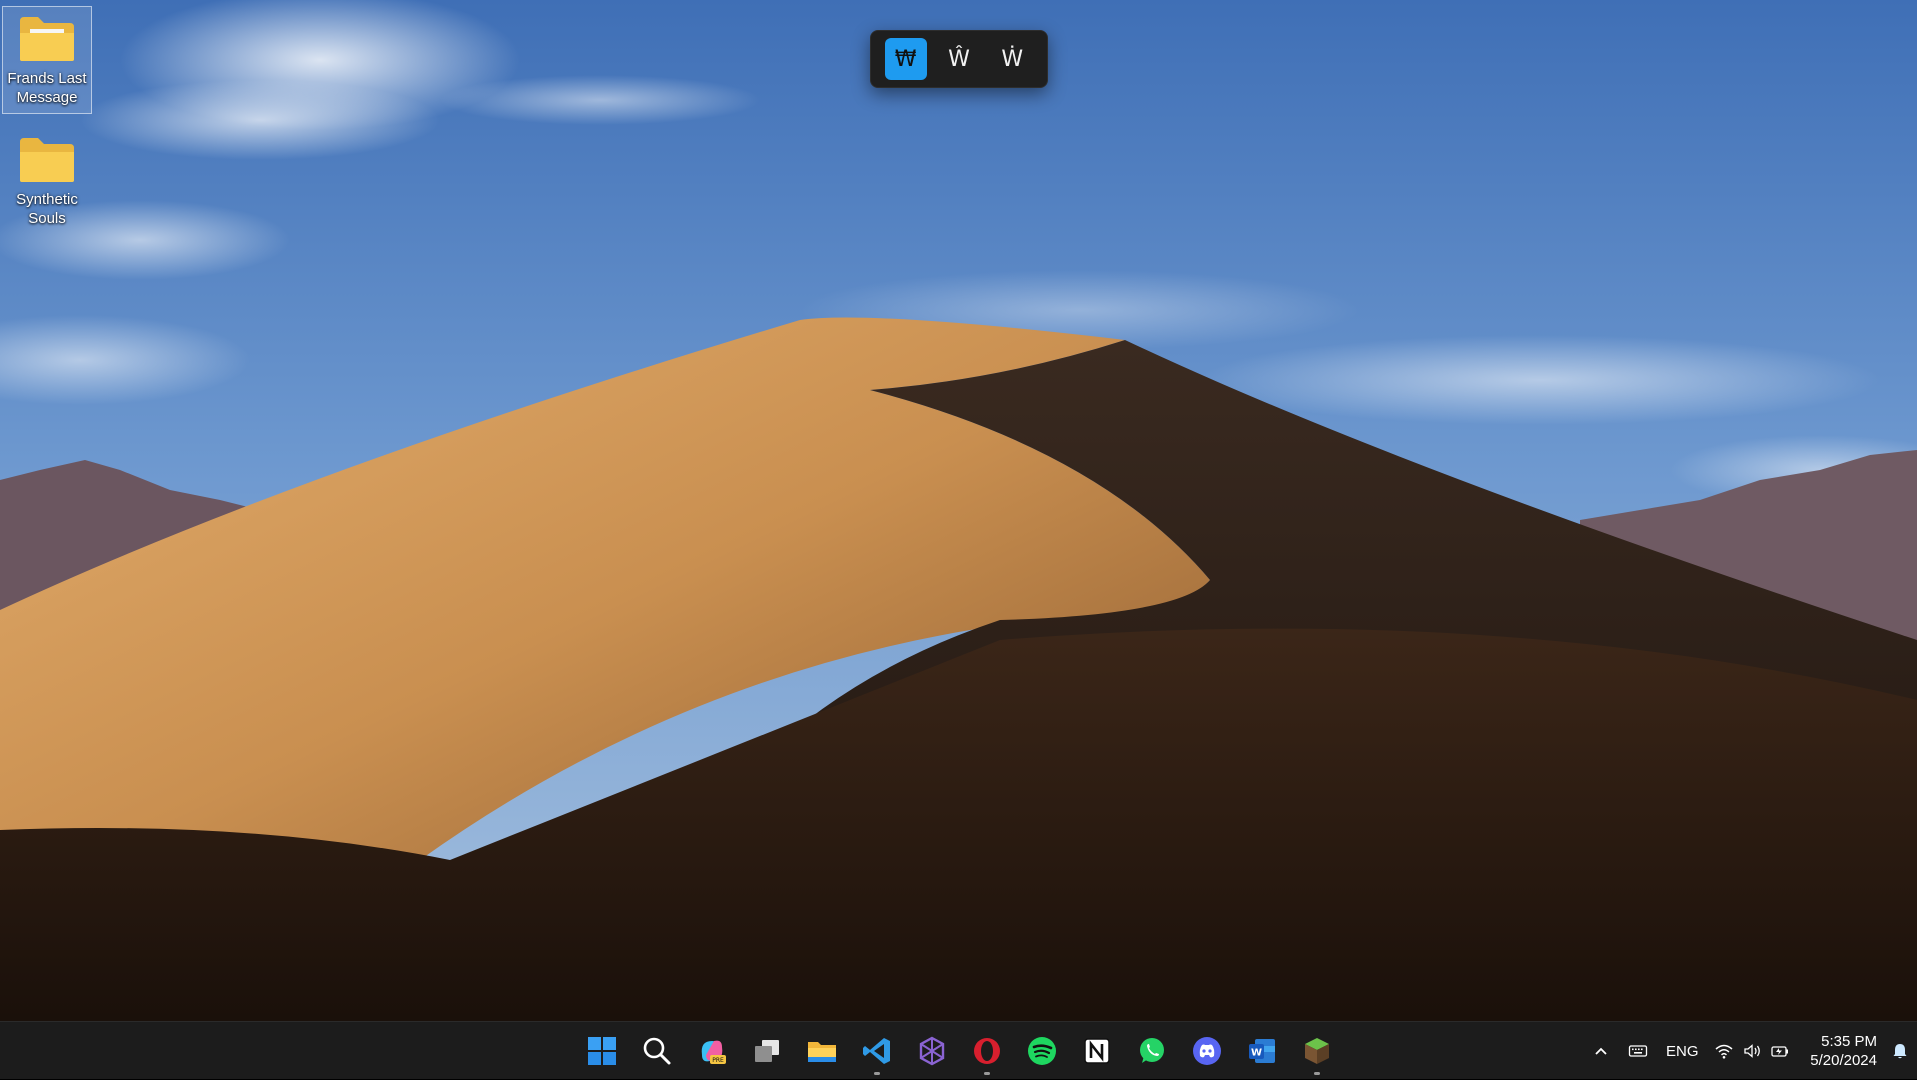 Image resolution: width=1917 pixels, height=1080 pixels. I want to click on minecraft-button, so click(1317, 1052).